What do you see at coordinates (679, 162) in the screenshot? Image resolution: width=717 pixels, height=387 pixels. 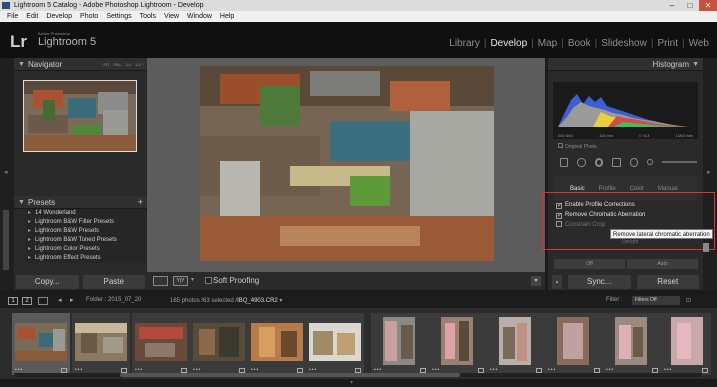 I see `tool-slider` at bounding box center [679, 162].